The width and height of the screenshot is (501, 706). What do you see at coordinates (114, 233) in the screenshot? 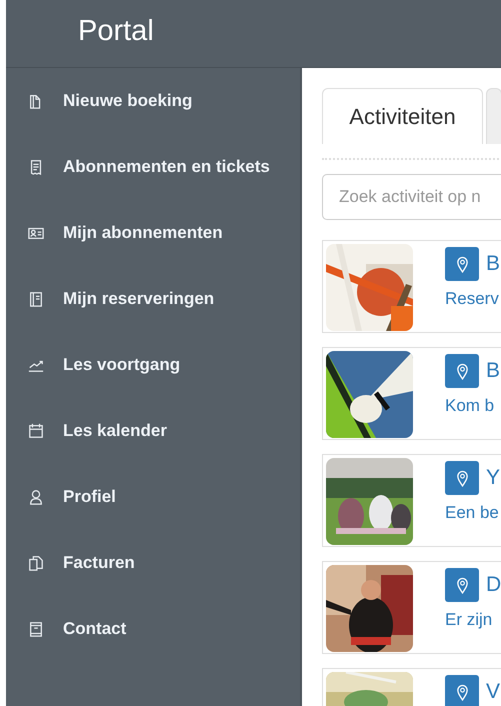
I see `menu-item: Mijn abonnementen` at bounding box center [114, 233].